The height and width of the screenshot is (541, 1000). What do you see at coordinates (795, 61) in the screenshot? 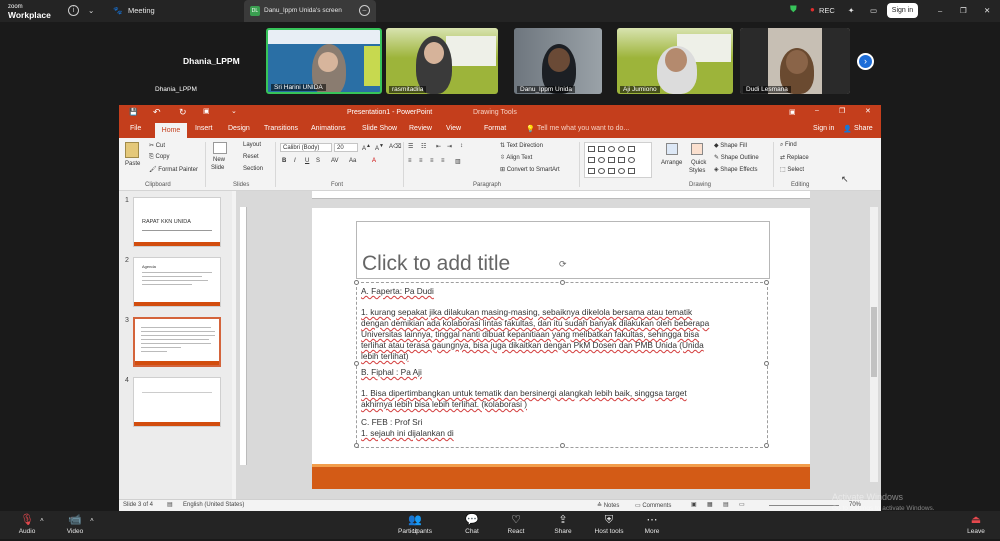
I see `participant-tile: Dudi Lesmana` at bounding box center [795, 61].